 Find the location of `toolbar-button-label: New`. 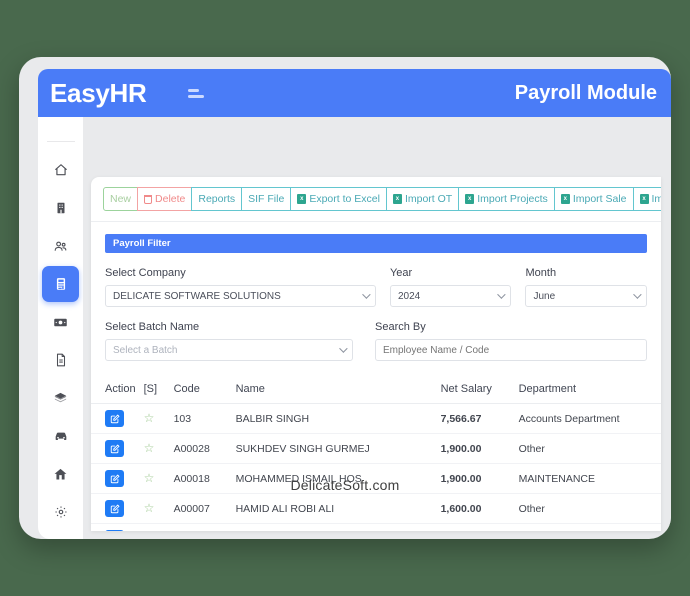

toolbar-button-label: New is located at coordinates (121, 199).